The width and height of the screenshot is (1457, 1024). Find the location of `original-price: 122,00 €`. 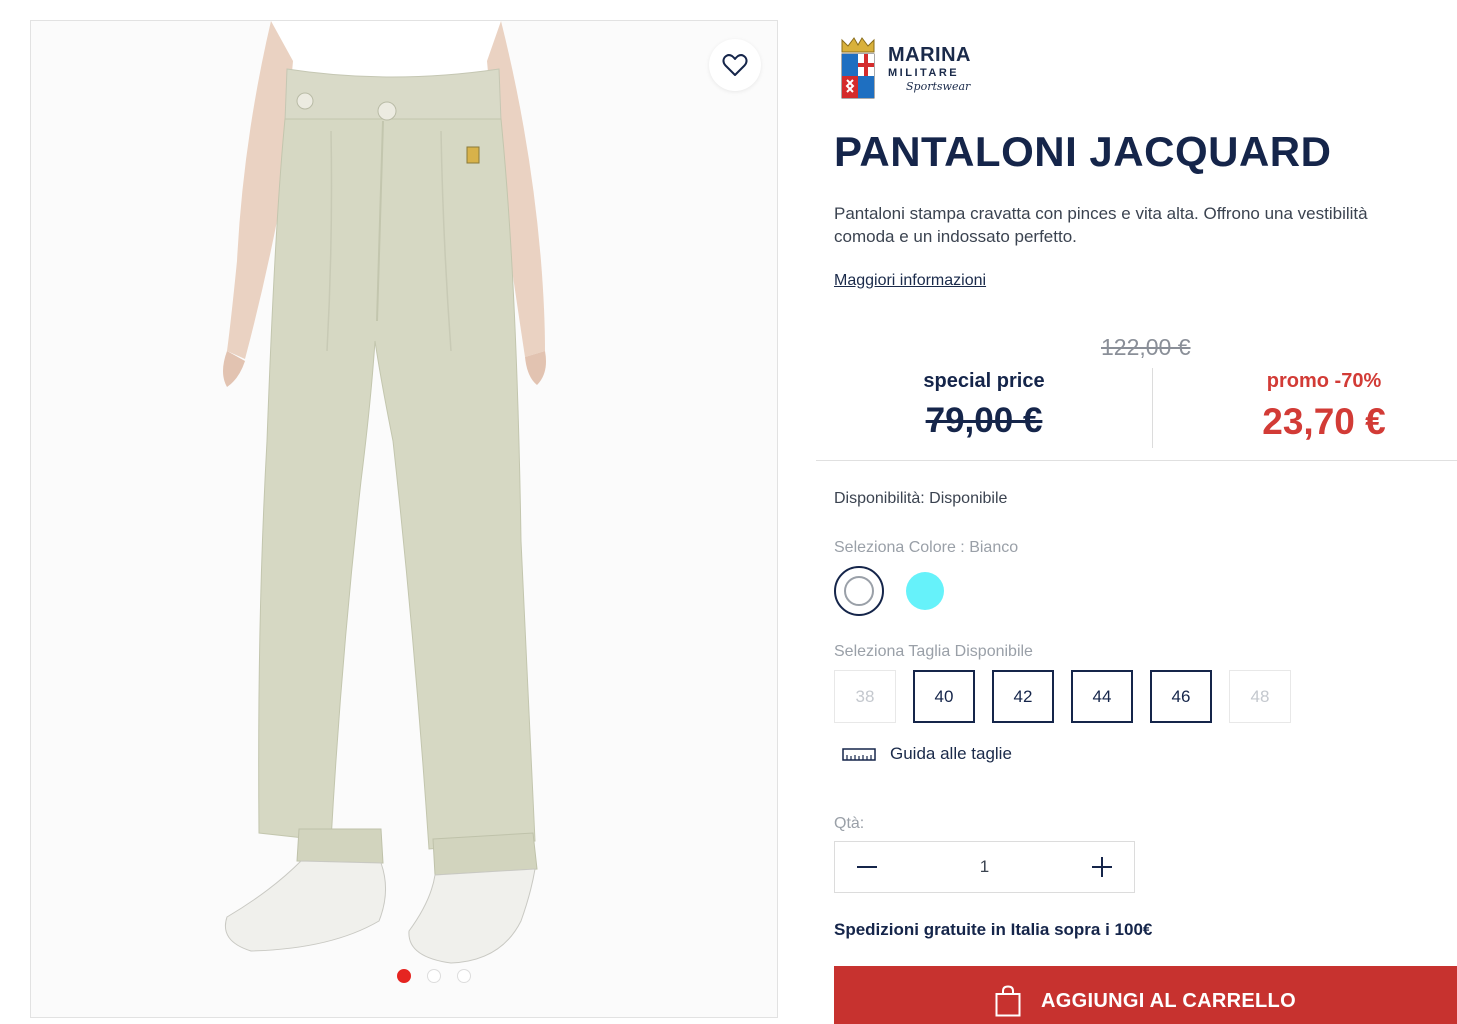

original-price: 122,00 € is located at coordinates (1146, 347).